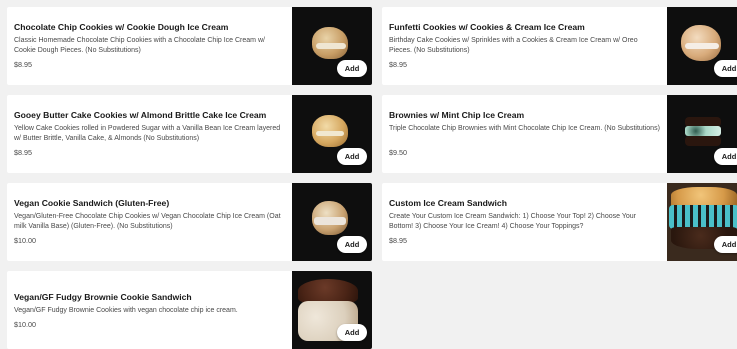 This screenshot has width=737, height=349. I want to click on brownie-sandwich-image: Add, so click(702, 134).